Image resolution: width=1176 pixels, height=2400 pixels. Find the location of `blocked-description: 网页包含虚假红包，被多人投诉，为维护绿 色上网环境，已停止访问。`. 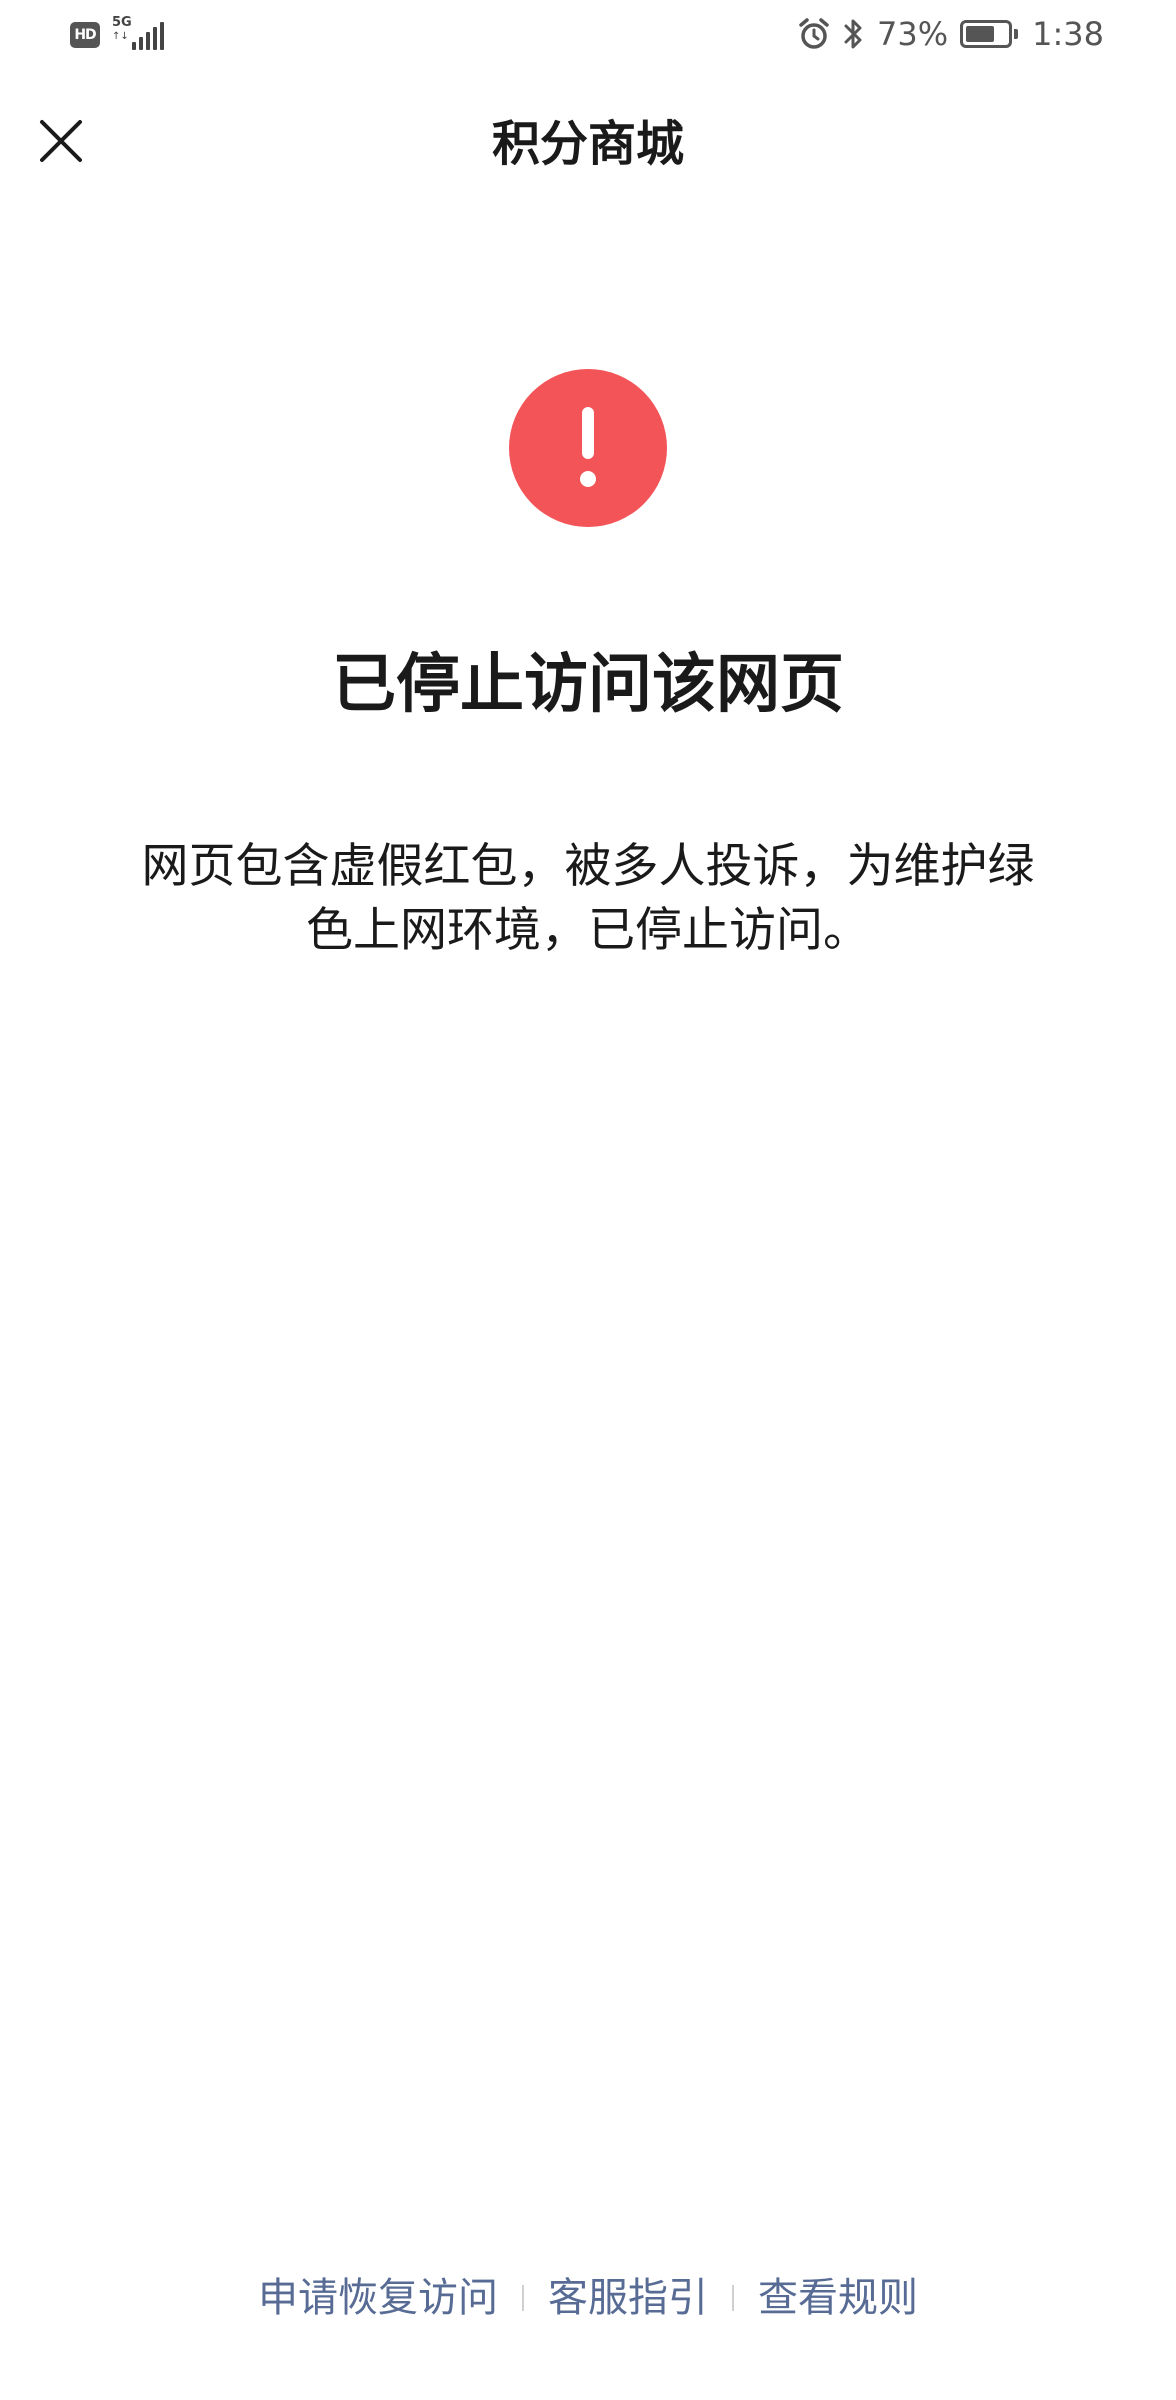

blocked-description: 网页包含虚假红包，被多人投诉，为维护绿 色上网环境，已停止访问。 is located at coordinates (588, 899).